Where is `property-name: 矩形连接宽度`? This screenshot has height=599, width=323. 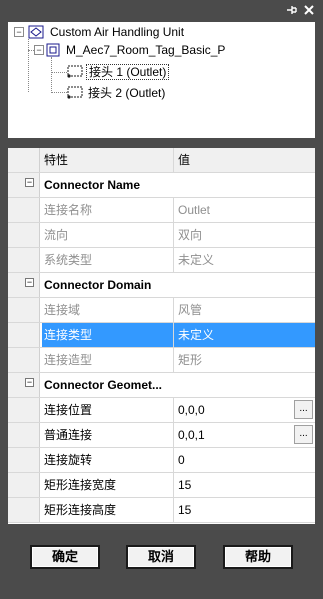
property-name: 矩形连接宽度 is located at coordinates (108, 485).